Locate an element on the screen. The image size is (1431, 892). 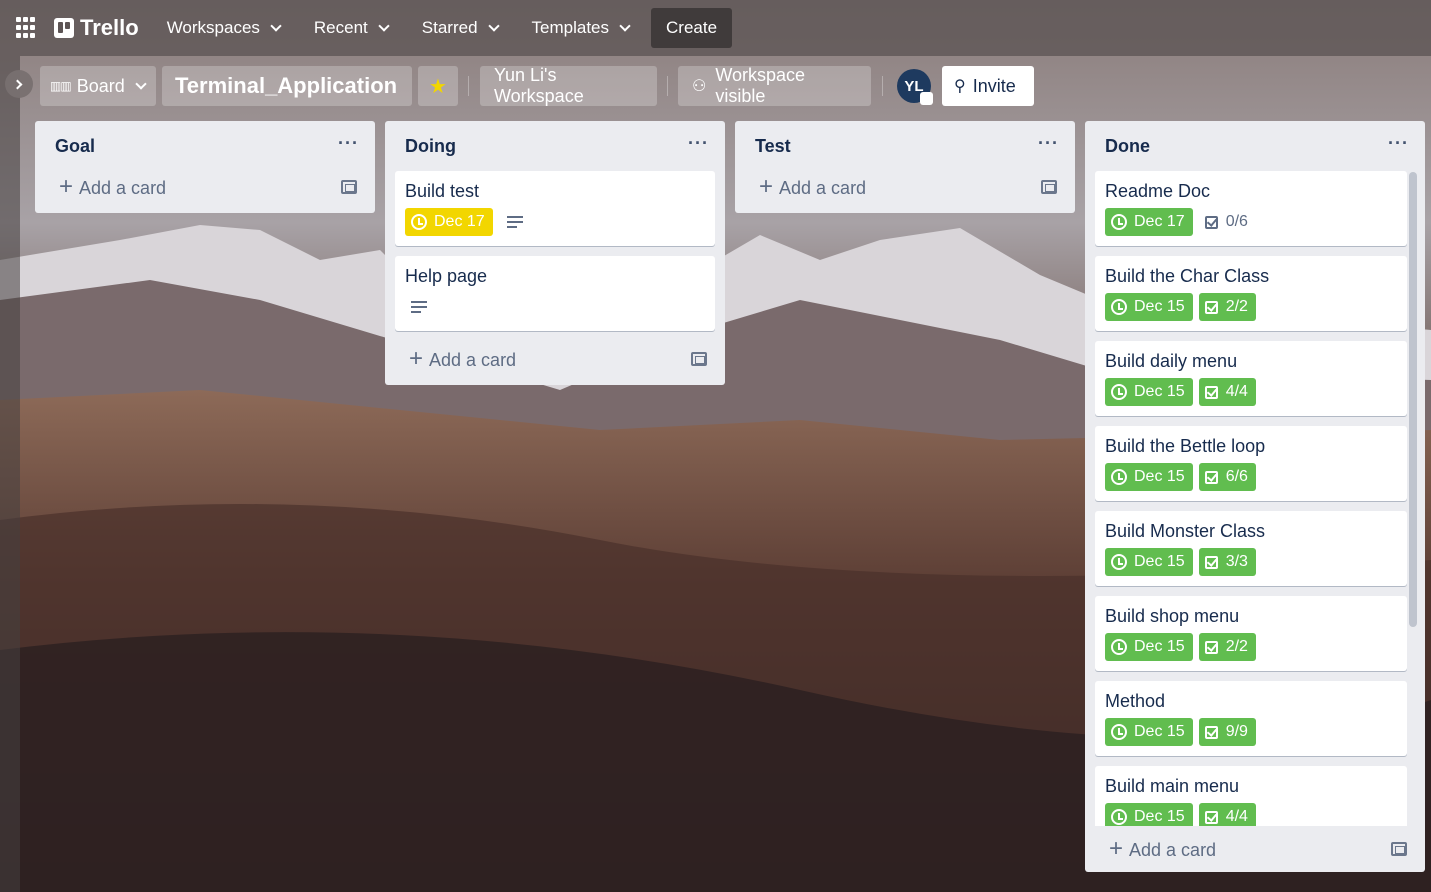
board-title: Terminal_Application is located at coordinates (287, 86).